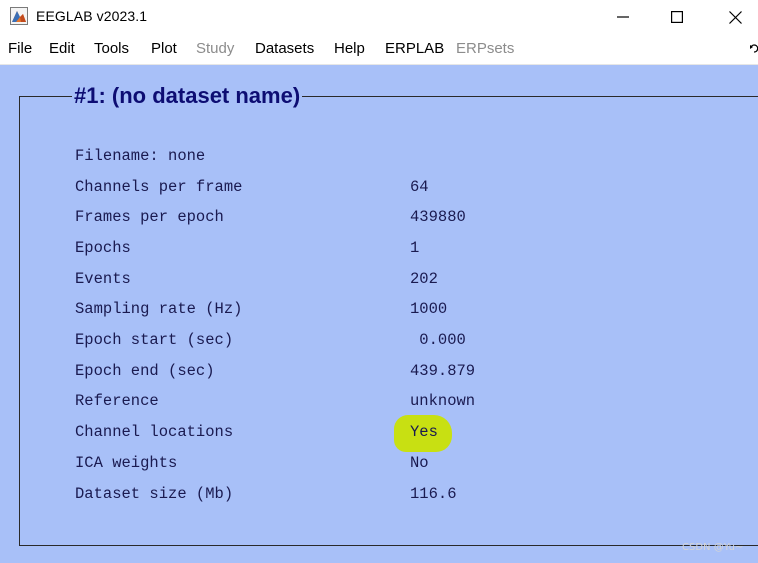  Describe the element at coordinates (187, 96) in the screenshot. I see `dataset-title: #1: (no dataset name)` at that location.